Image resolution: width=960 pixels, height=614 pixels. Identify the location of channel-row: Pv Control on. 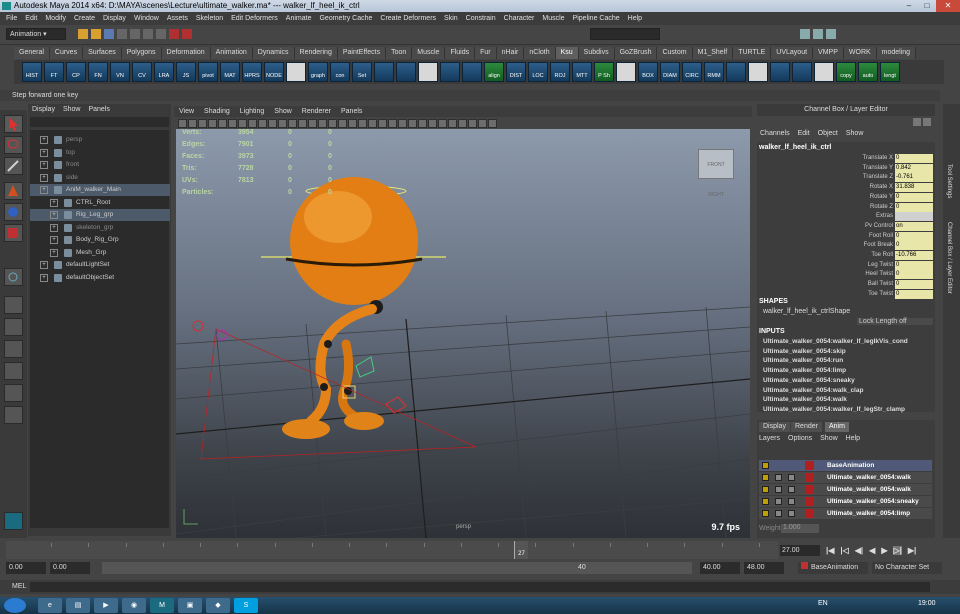
(846, 226).